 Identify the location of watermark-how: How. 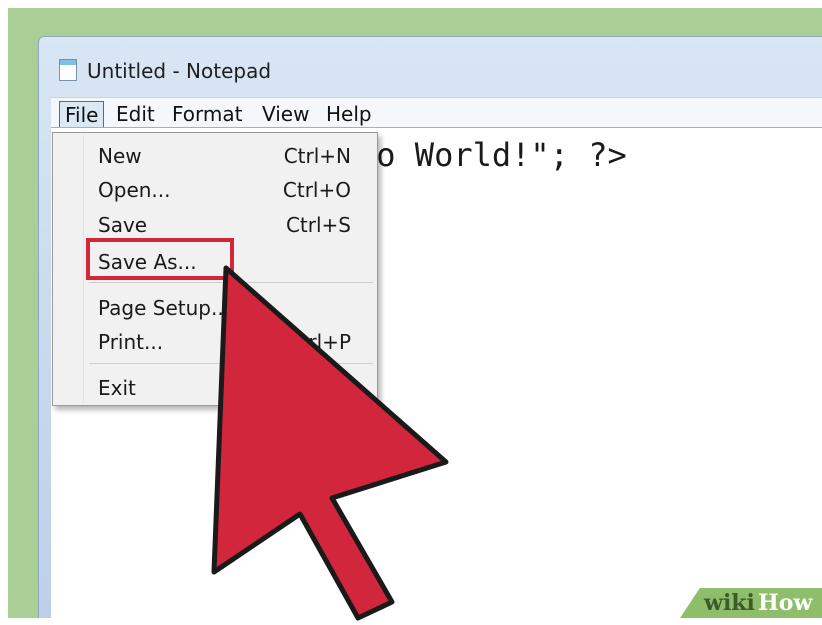
(785, 603).